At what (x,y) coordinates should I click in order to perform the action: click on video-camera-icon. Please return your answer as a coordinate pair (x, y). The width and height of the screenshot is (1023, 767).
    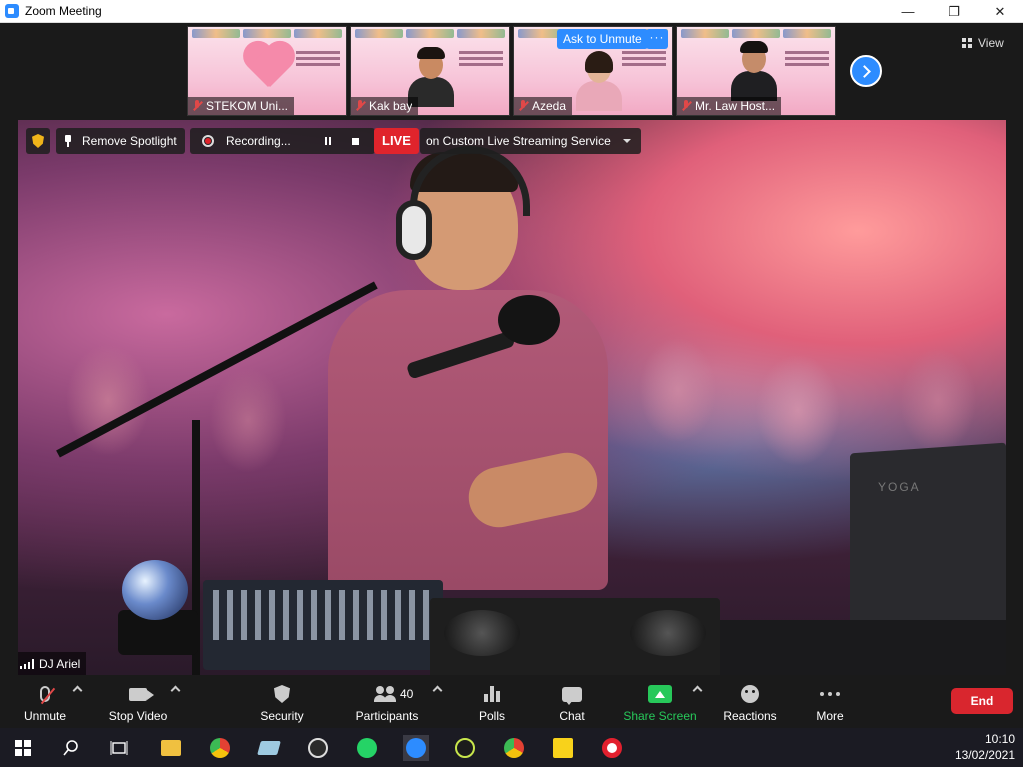
    Looking at the image, I should click on (138, 694).